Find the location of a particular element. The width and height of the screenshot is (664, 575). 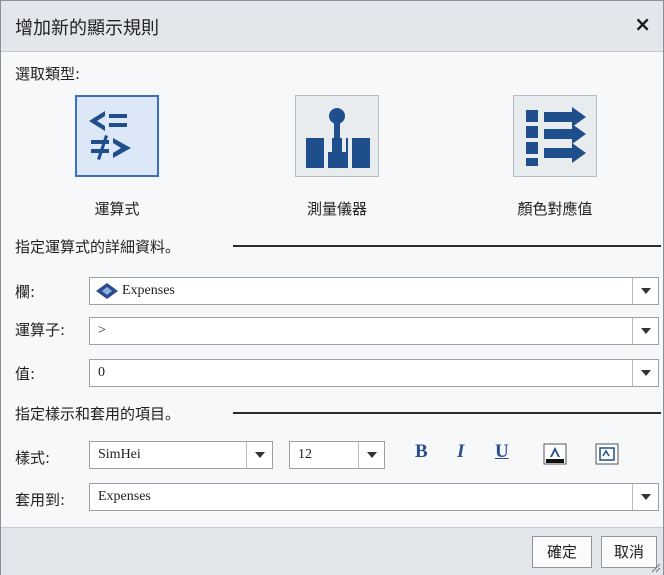

apply-to-dropdown-chevron-down-icon is located at coordinates (645, 497).